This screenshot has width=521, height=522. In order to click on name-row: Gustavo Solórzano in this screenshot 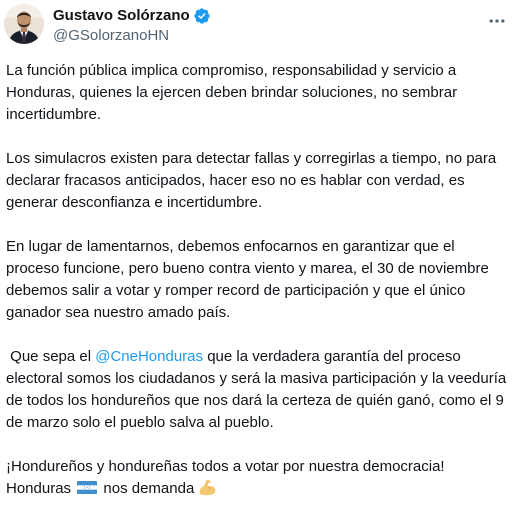, I will do `click(132, 16)`.